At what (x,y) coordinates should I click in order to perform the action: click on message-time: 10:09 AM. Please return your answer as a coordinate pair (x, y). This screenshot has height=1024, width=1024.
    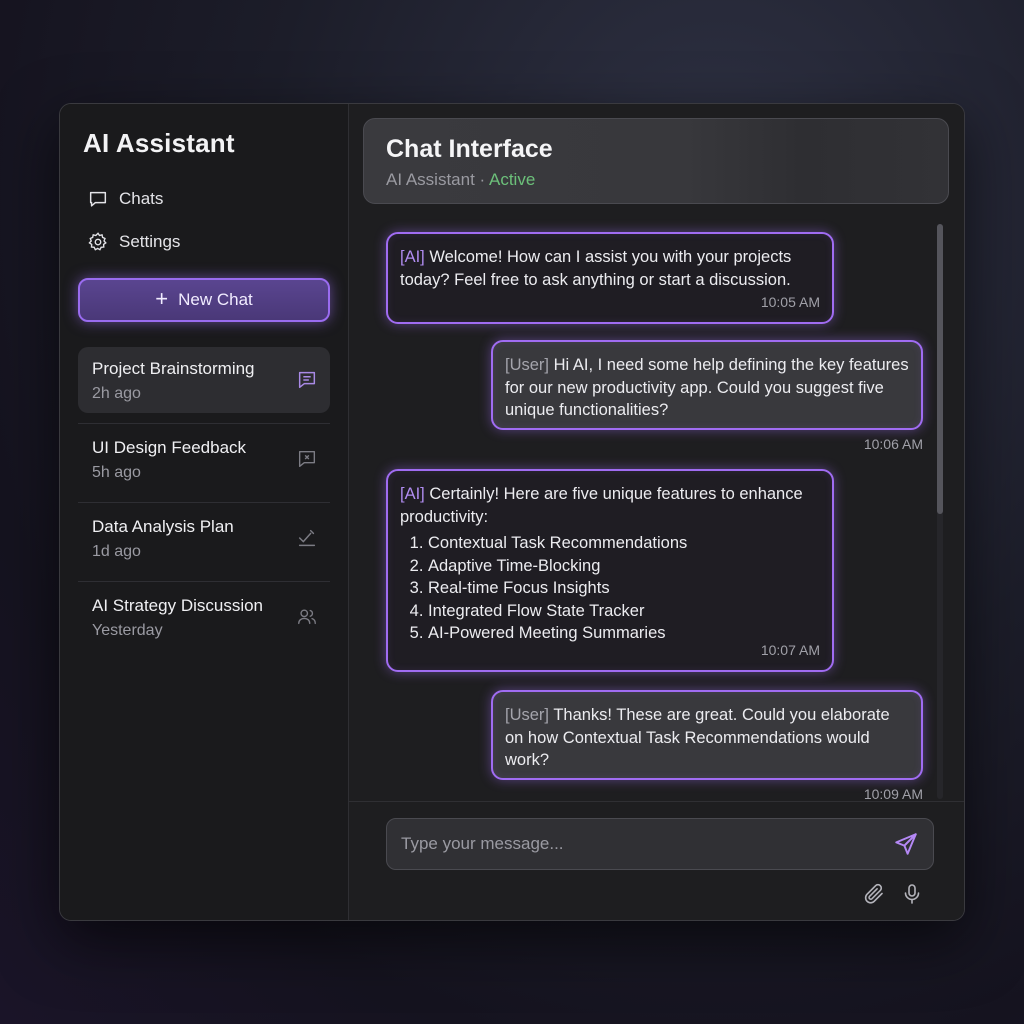
    Looking at the image, I should click on (893, 794).